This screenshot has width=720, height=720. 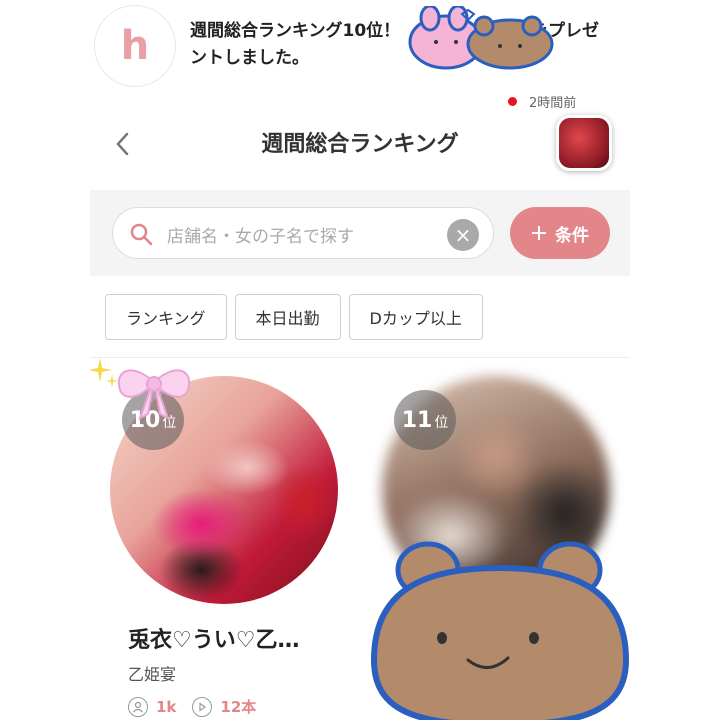 What do you see at coordinates (238, 707) in the screenshot?
I see `video-count: 12本` at bounding box center [238, 707].